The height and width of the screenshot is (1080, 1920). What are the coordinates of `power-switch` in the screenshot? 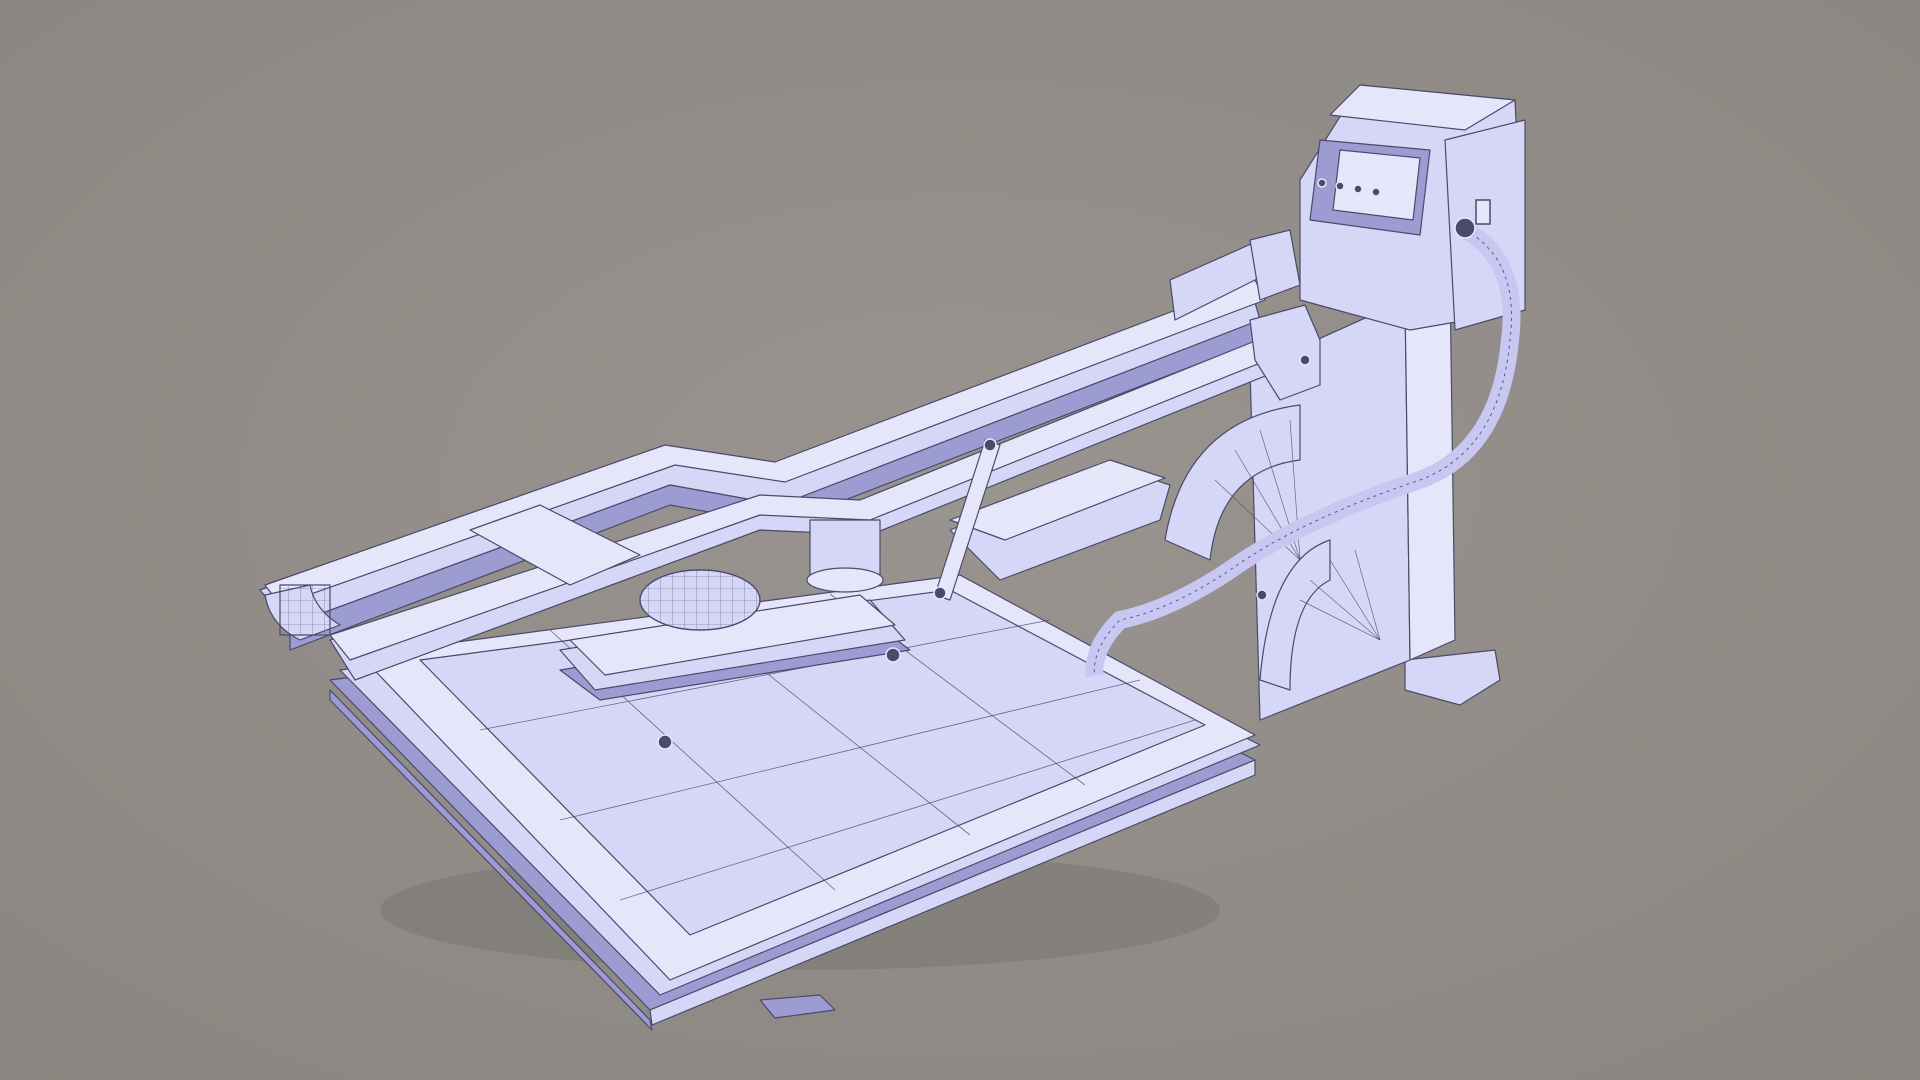 It's located at (1483, 212).